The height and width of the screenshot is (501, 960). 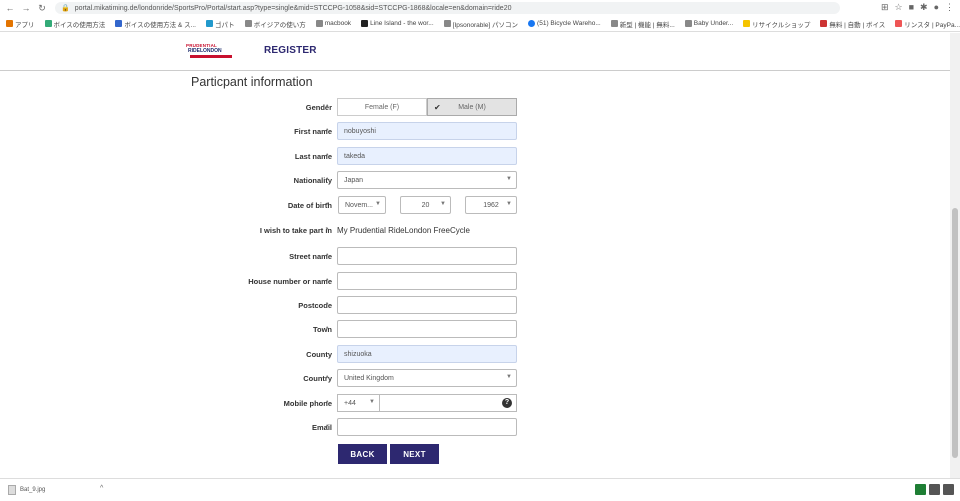 What do you see at coordinates (427, 256) in the screenshot?
I see `street-input` at bounding box center [427, 256].